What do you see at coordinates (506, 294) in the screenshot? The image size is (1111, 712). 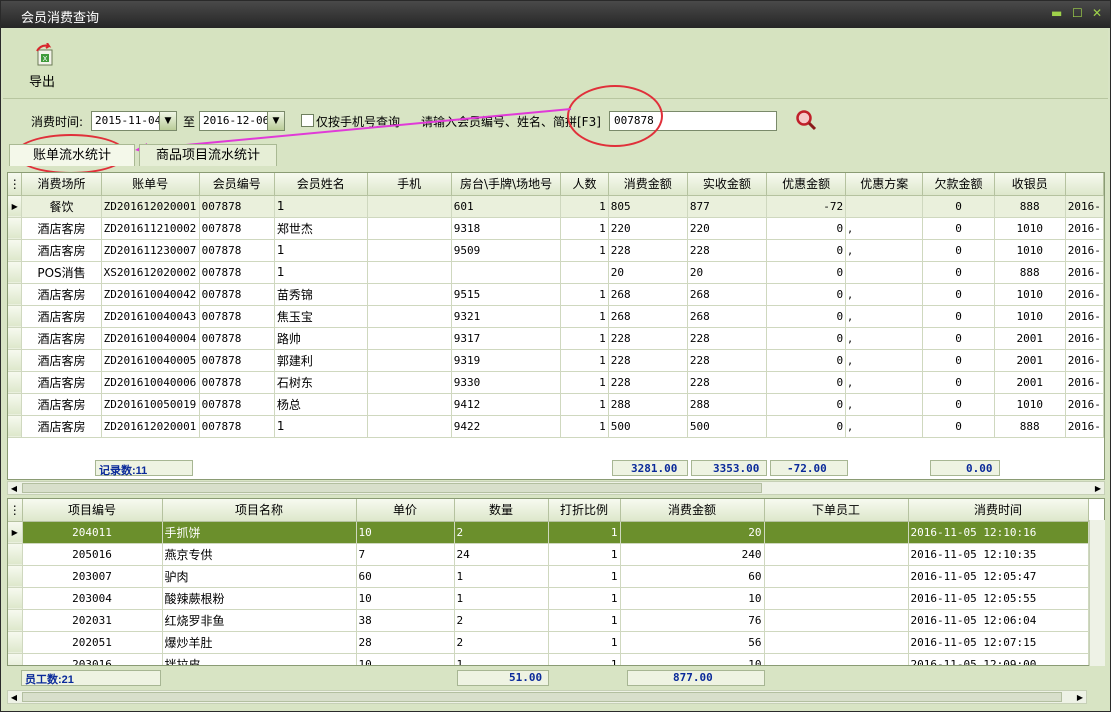 I see `bills-cell: 9515` at bounding box center [506, 294].